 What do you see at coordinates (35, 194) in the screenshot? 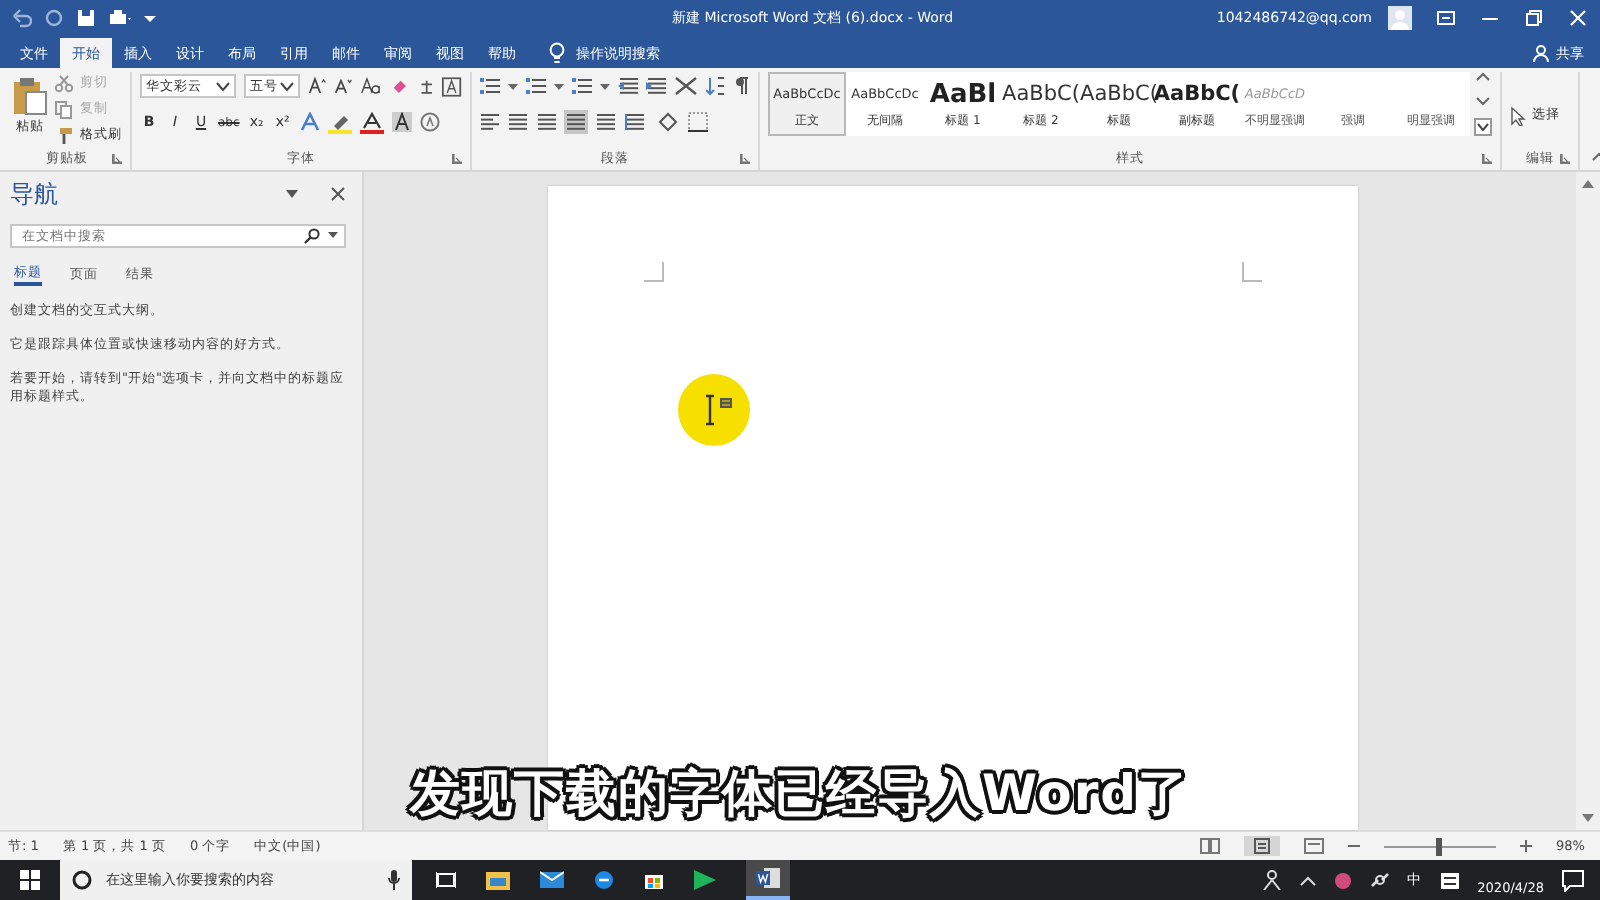
I see `pane-title: 导航` at bounding box center [35, 194].